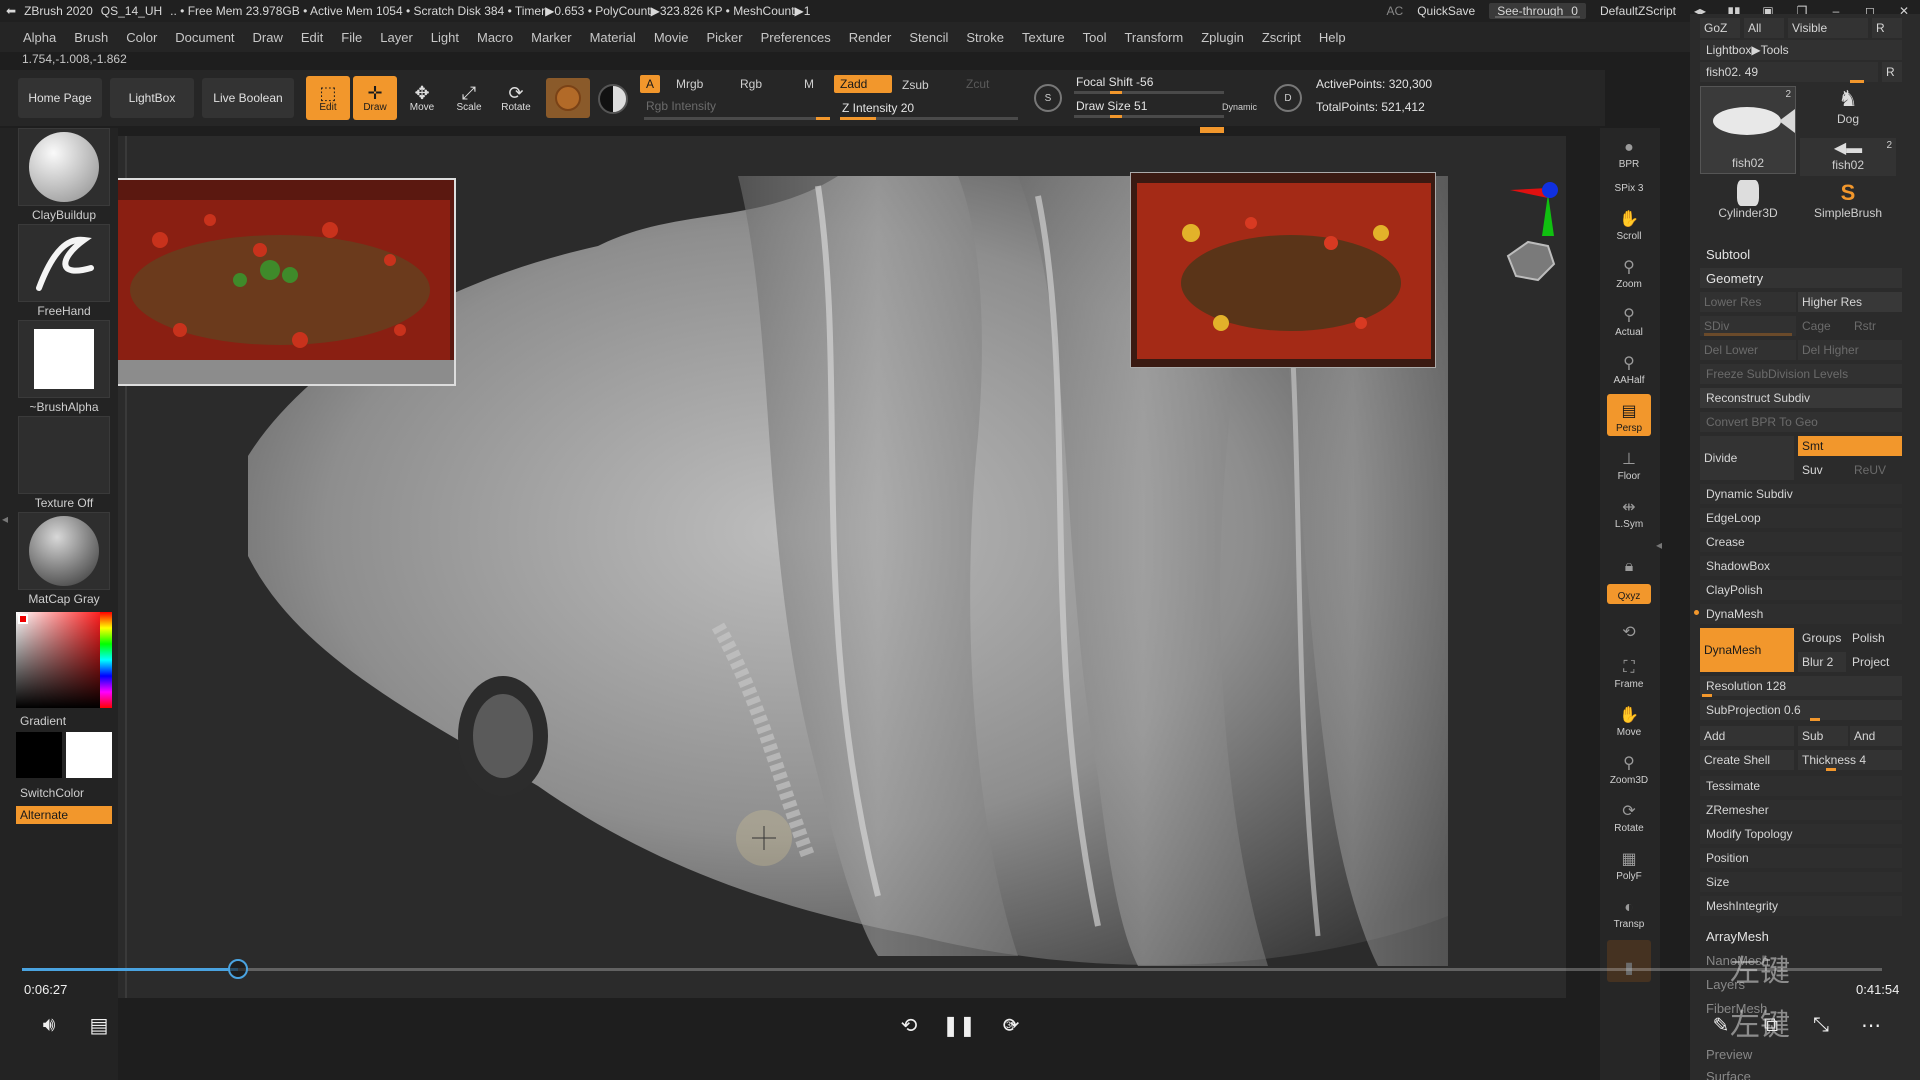  What do you see at coordinates (64, 175) in the screenshot?
I see `brush-selector: ClayBuildup` at bounding box center [64, 175].